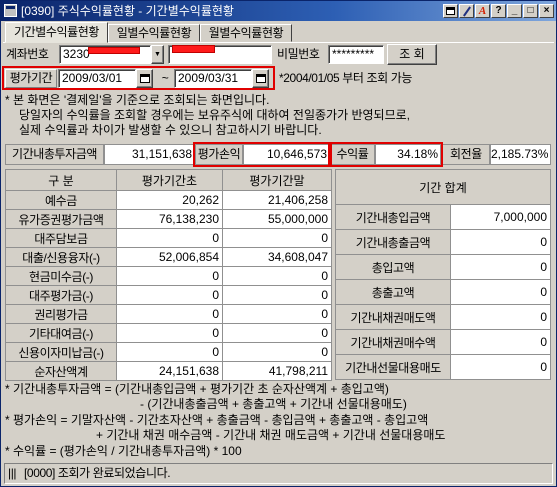  Describe the element at coordinates (61, 333) in the screenshot. I see `row-label: 기타대여금(-)` at that location.